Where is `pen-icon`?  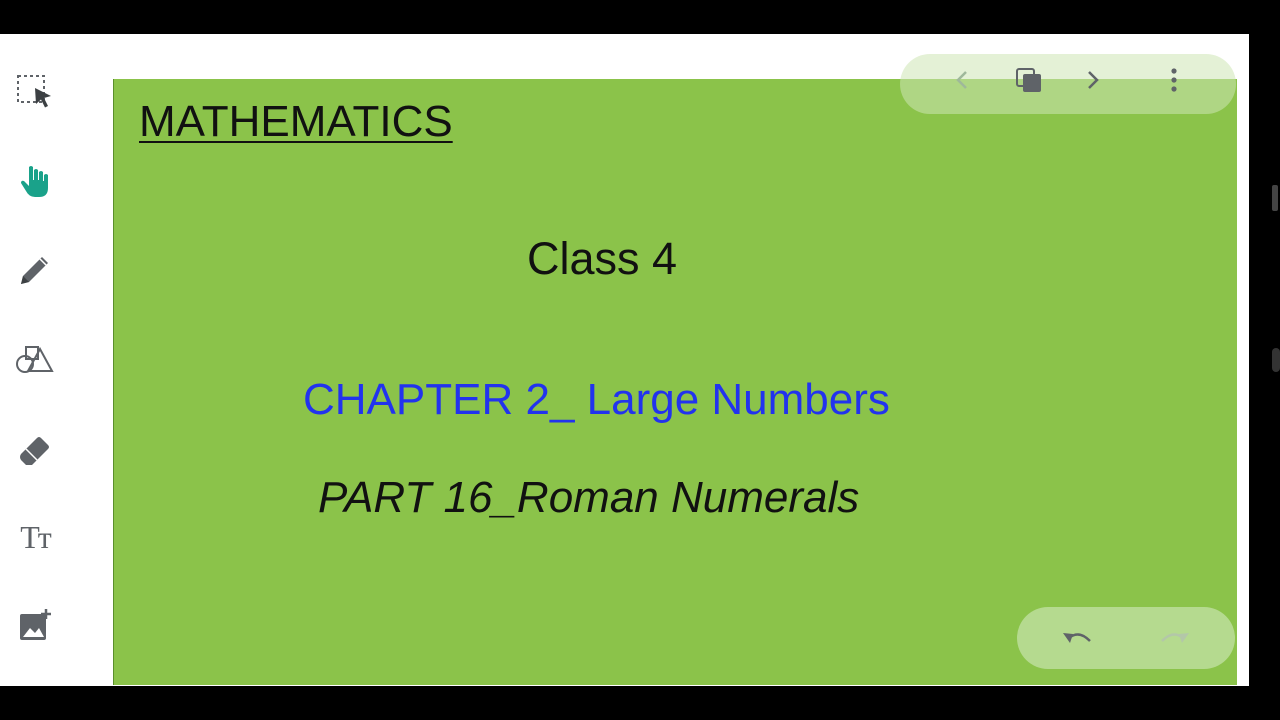
pen-icon is located at coordinates (35, 270).